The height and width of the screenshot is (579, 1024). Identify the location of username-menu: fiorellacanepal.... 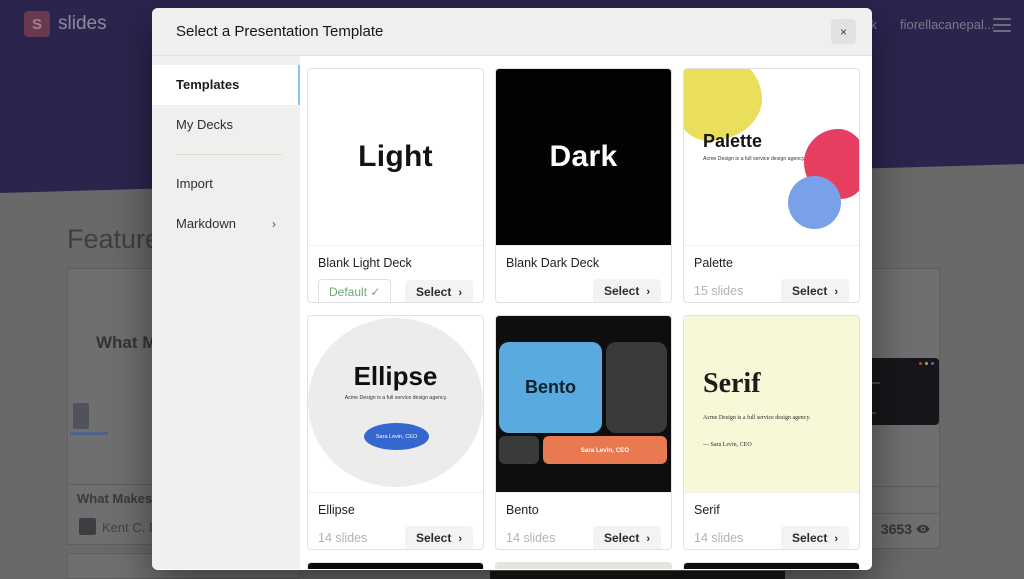
(947, 24).